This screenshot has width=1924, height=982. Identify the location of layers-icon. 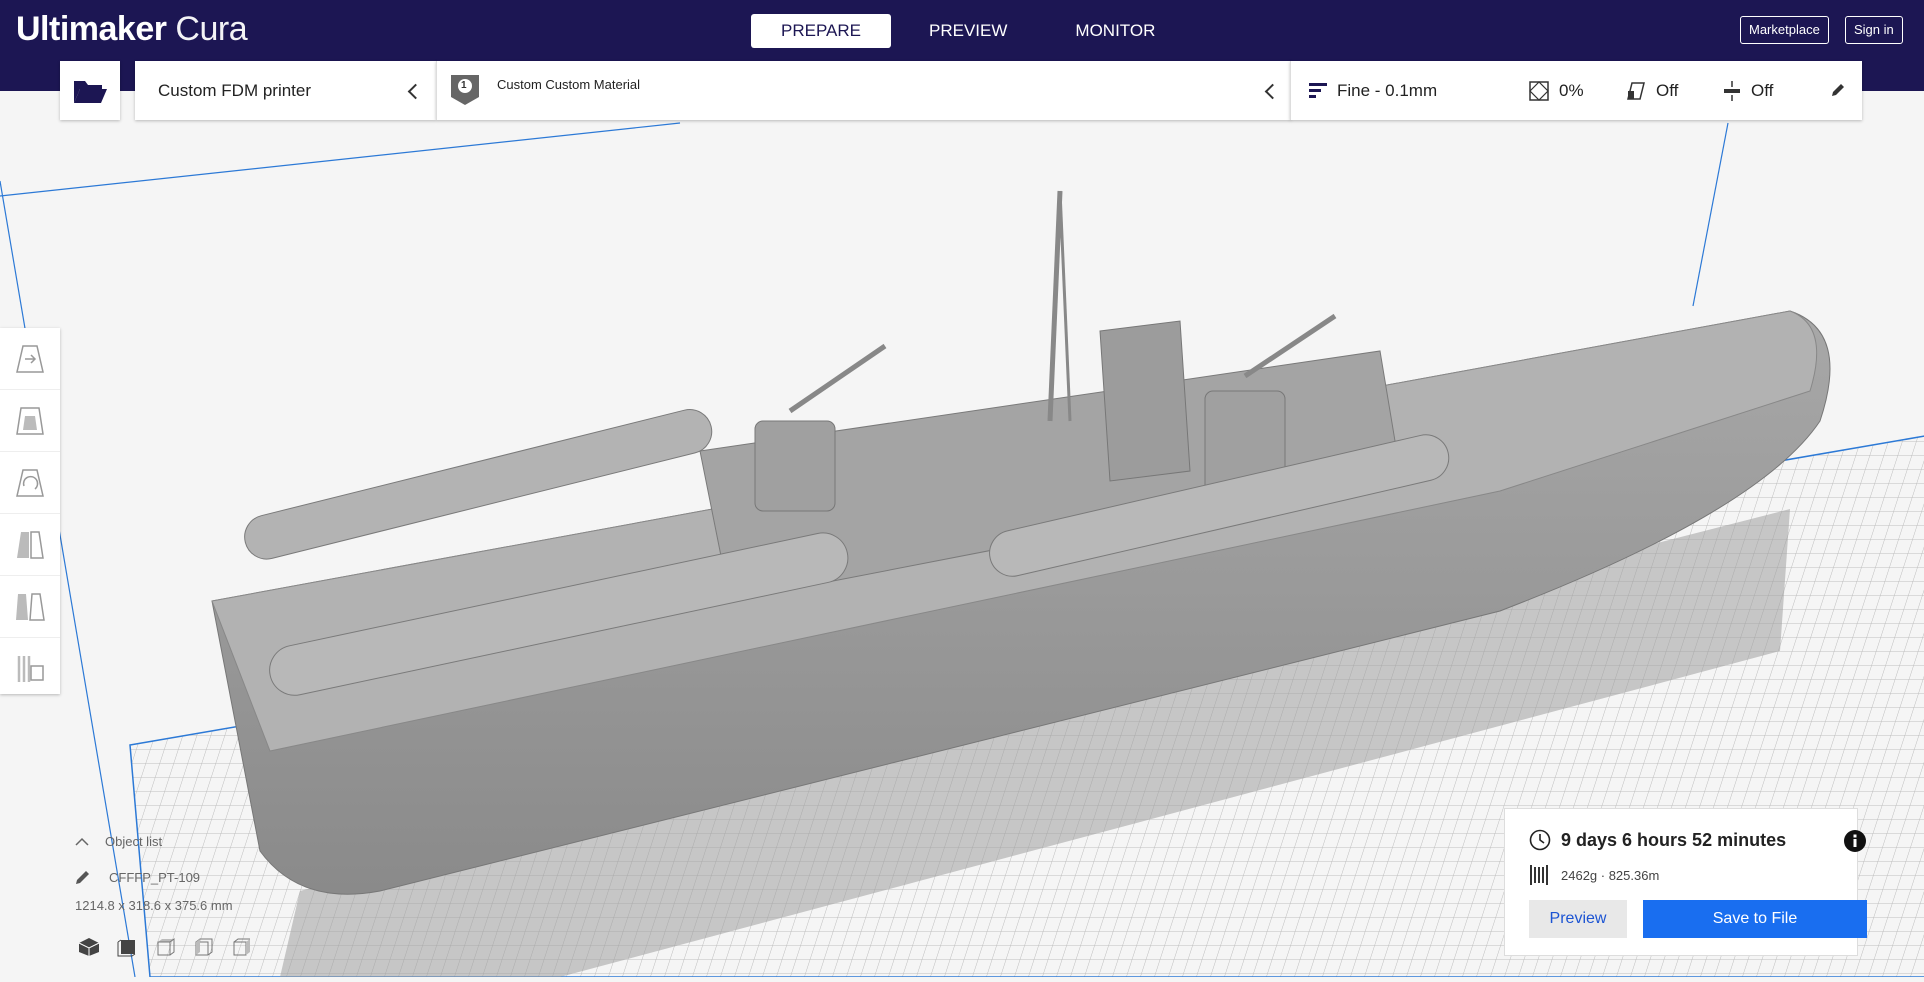
(1318, 90).